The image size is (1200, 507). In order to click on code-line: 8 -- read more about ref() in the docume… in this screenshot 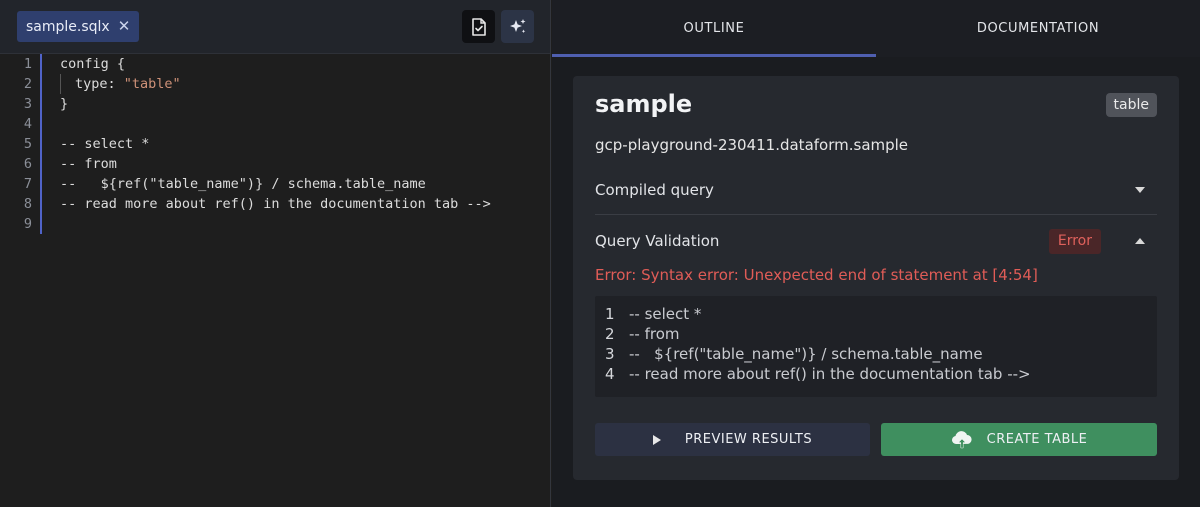, I will do `click(275, 204)`.